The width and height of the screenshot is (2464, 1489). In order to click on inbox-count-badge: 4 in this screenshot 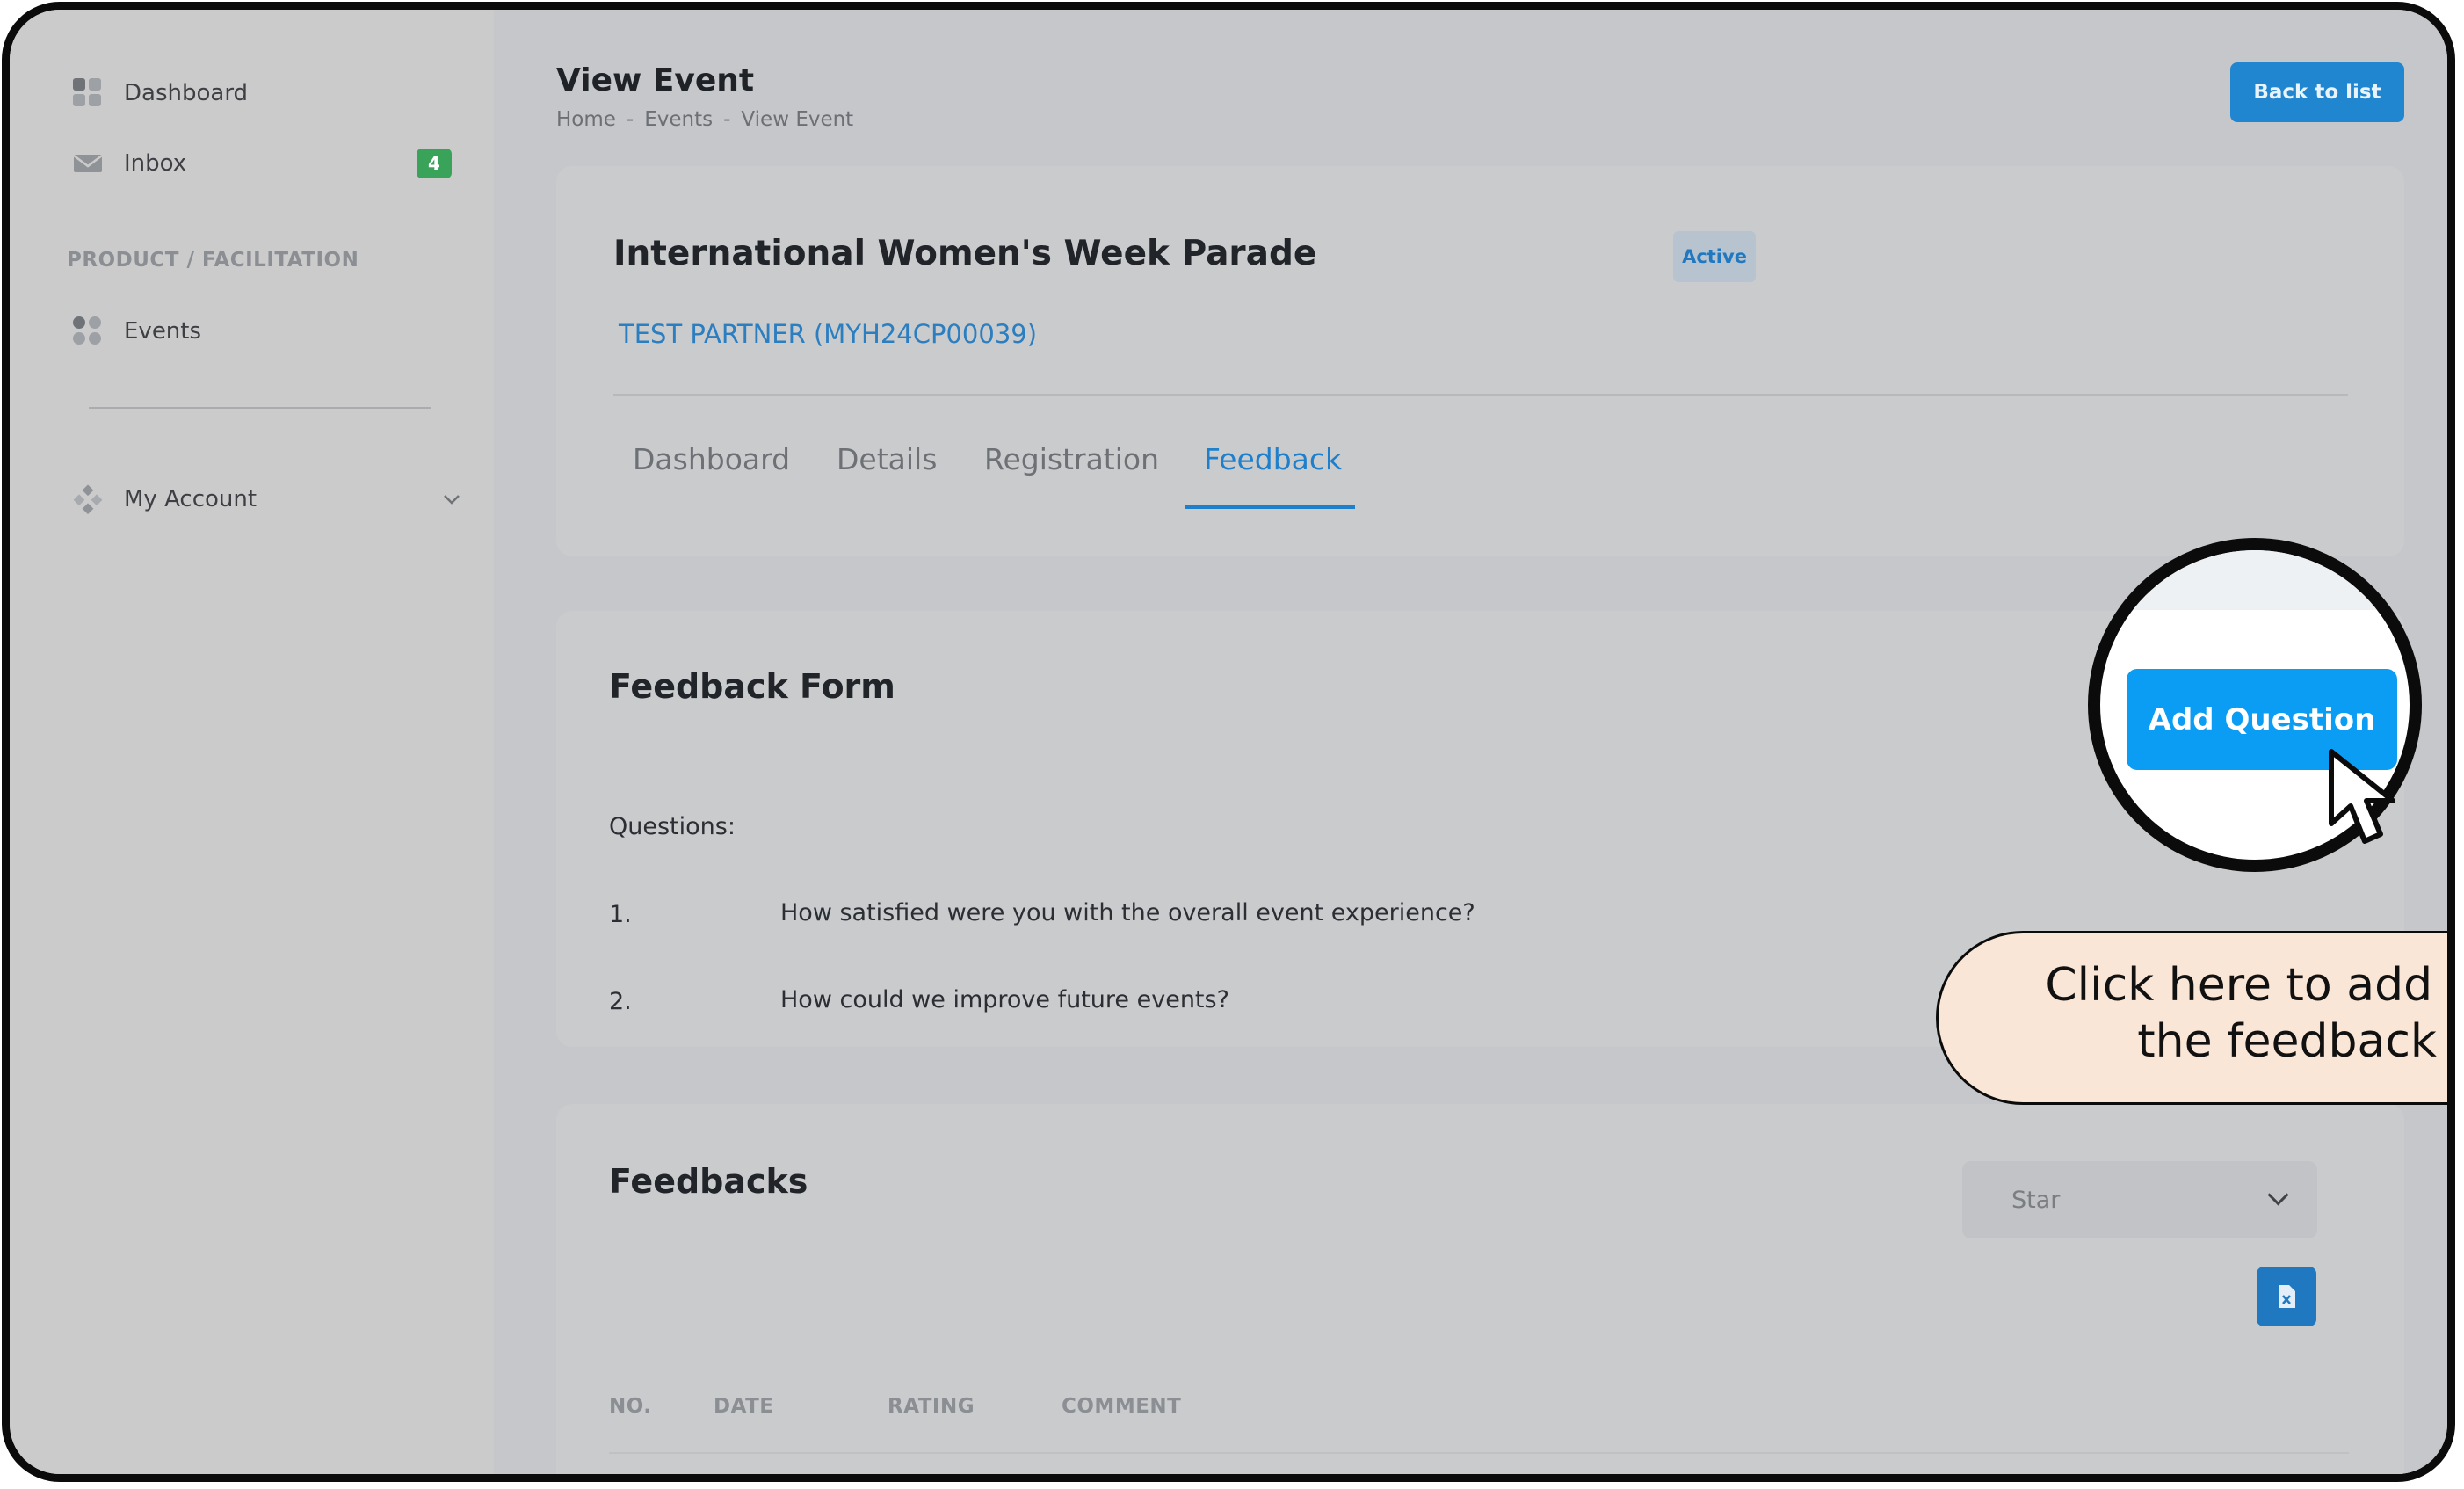, I will do `click(434, 164)`.